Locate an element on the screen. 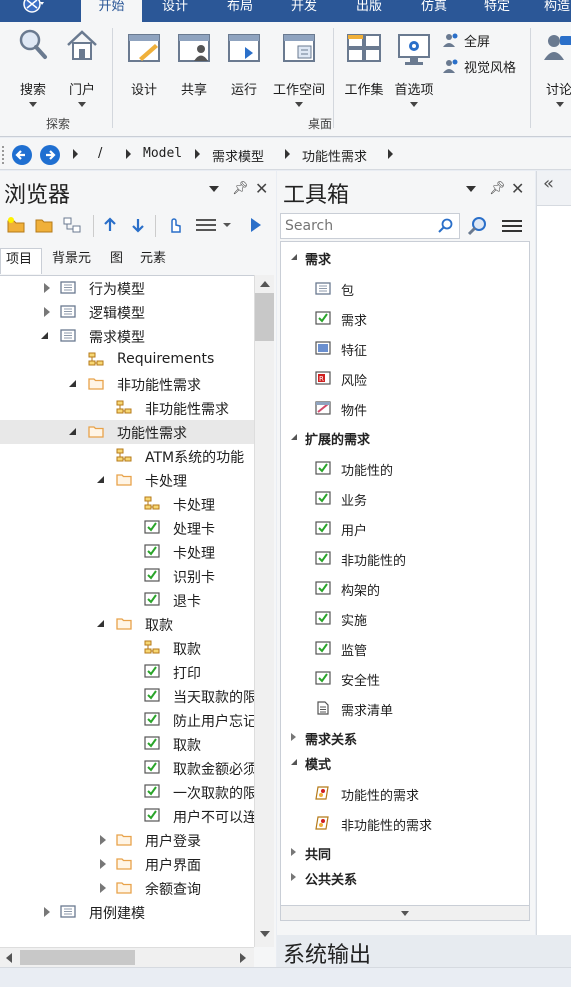  toolbox-section-header: 需求关系 is located at coordinates (405, 737).